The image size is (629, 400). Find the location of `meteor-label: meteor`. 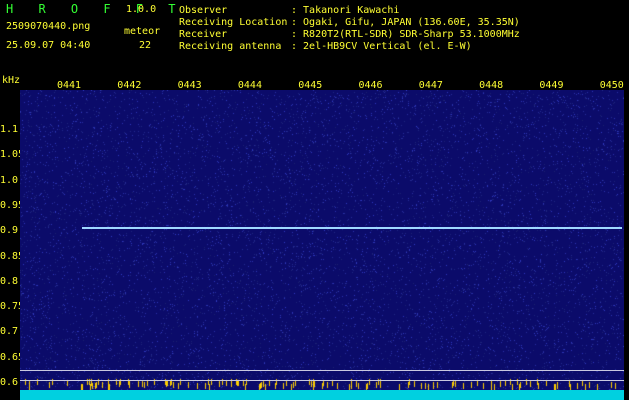

meteor-label: meteor is located at coordinates (142, 31).